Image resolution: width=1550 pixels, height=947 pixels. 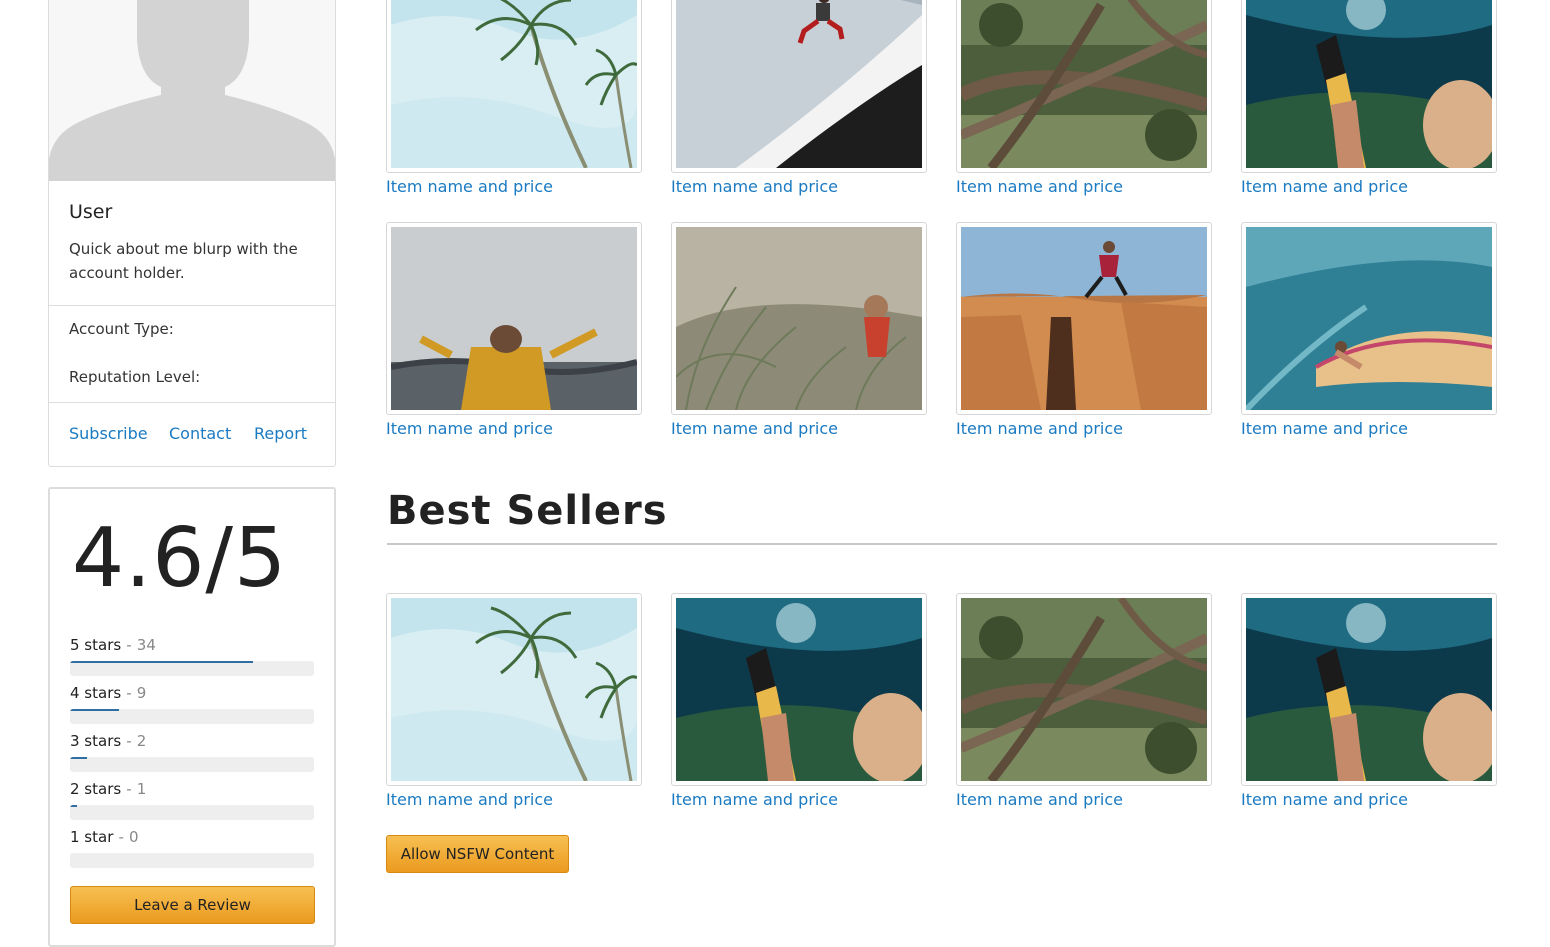 What do you see at coordinates (280, 433) in the screenshot?
I see `report-link: Report` at bounding box center [280, 433].